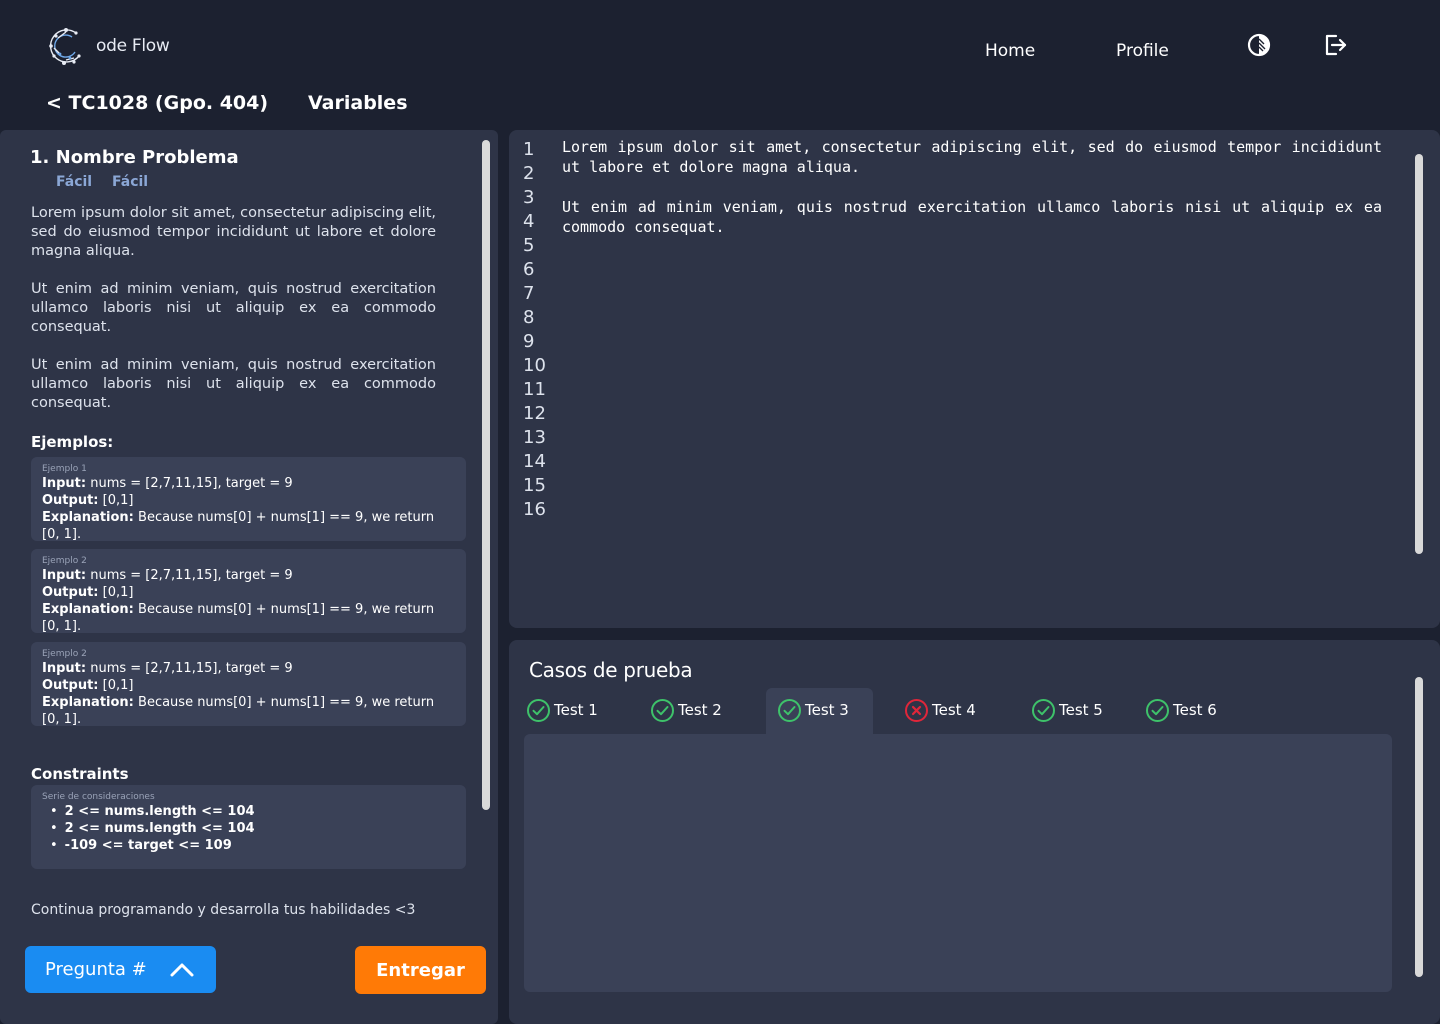 This screenshot has width=1440, height=1024. Describe the element at coordinates (1010, 51) in the screenshot. I see `nav-home: Home` at that location.